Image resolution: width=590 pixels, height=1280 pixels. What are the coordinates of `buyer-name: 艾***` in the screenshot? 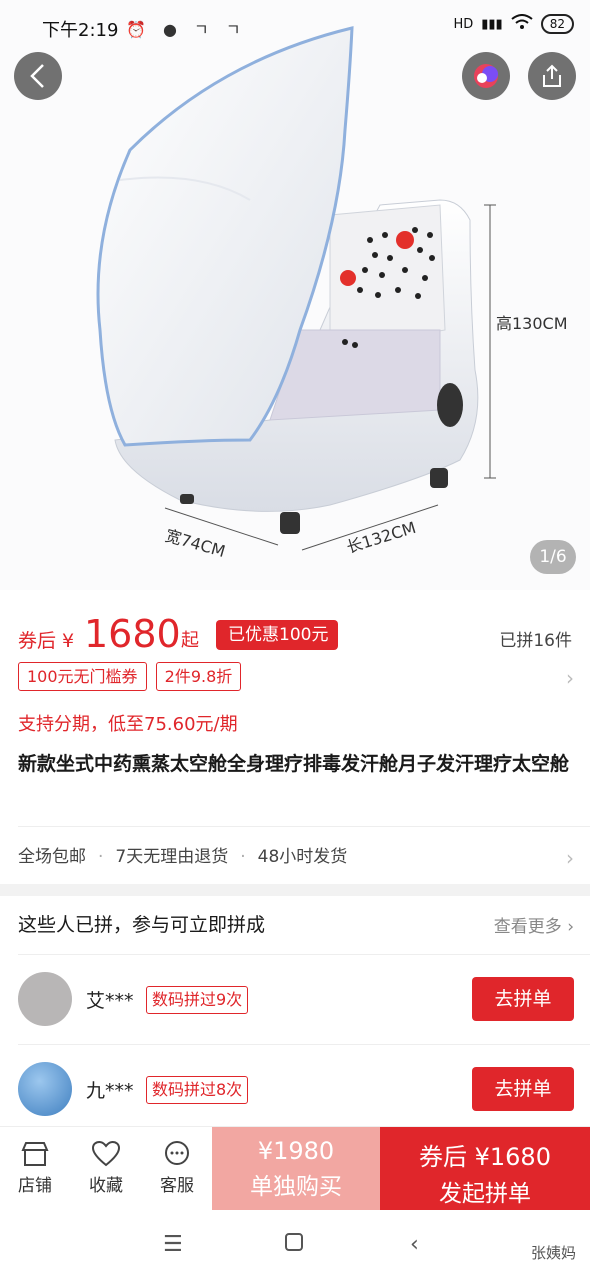 It's located at (110, 1001).